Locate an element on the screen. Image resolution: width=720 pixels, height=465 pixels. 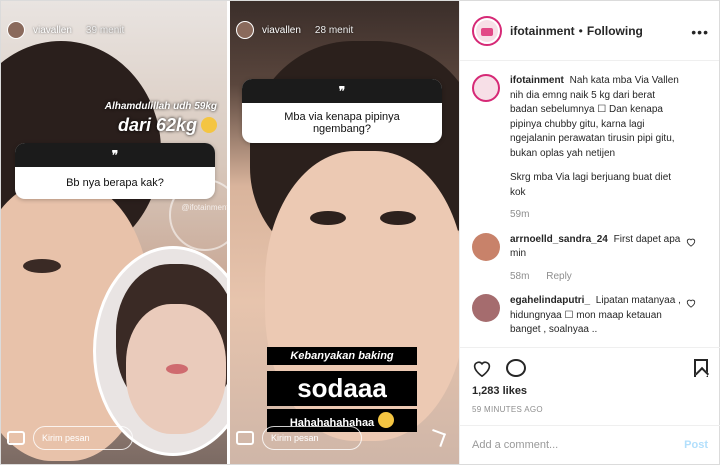
bookmark-icon is located at coordinates (701, 367).